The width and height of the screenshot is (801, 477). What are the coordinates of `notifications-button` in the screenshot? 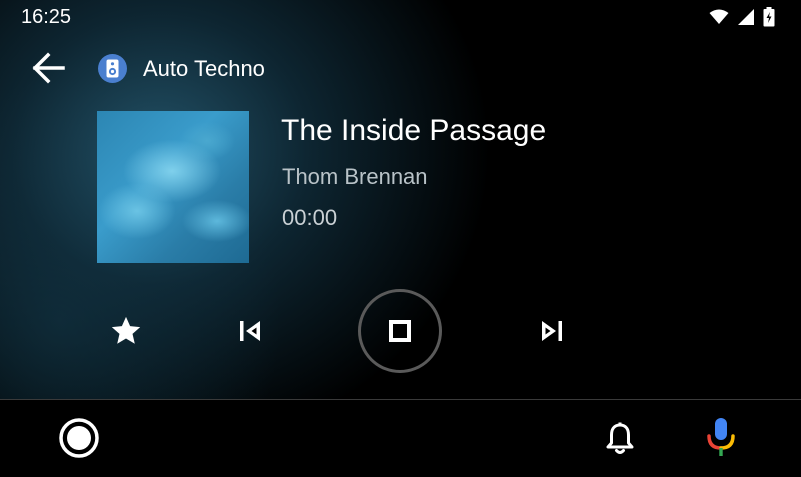 It's located at (620, 439).